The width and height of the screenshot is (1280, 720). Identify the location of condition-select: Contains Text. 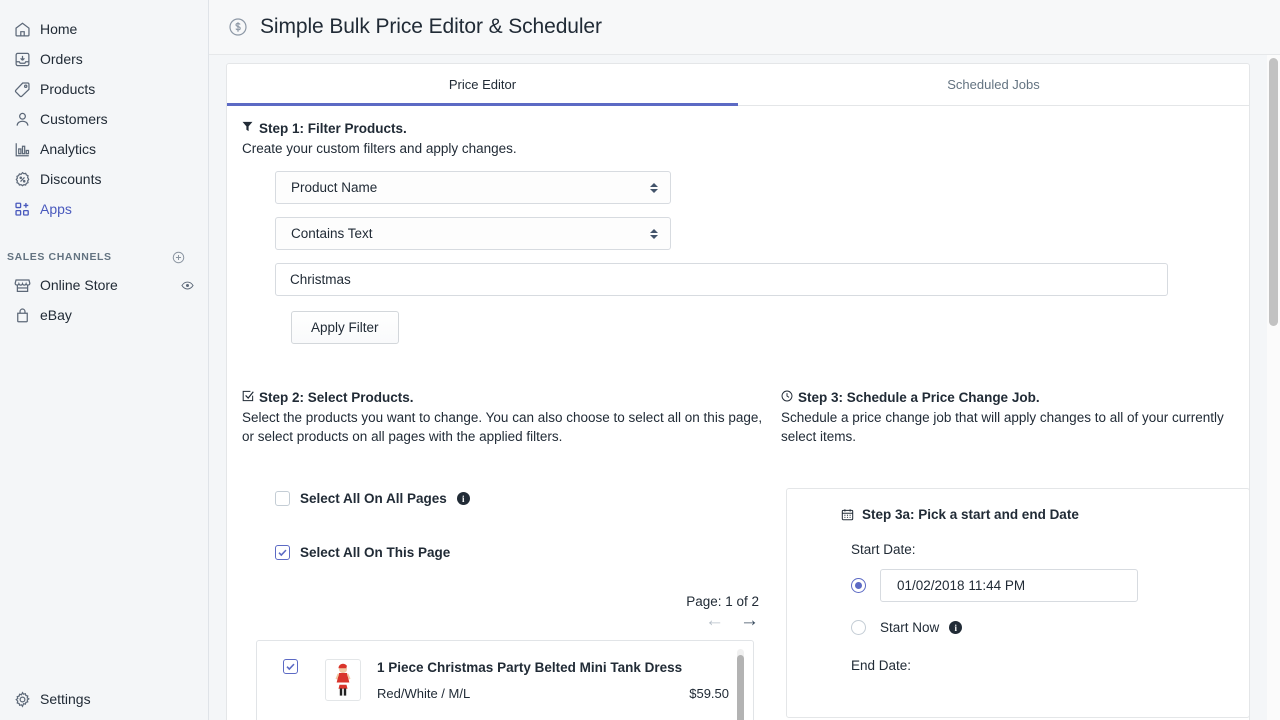
(473, 233).